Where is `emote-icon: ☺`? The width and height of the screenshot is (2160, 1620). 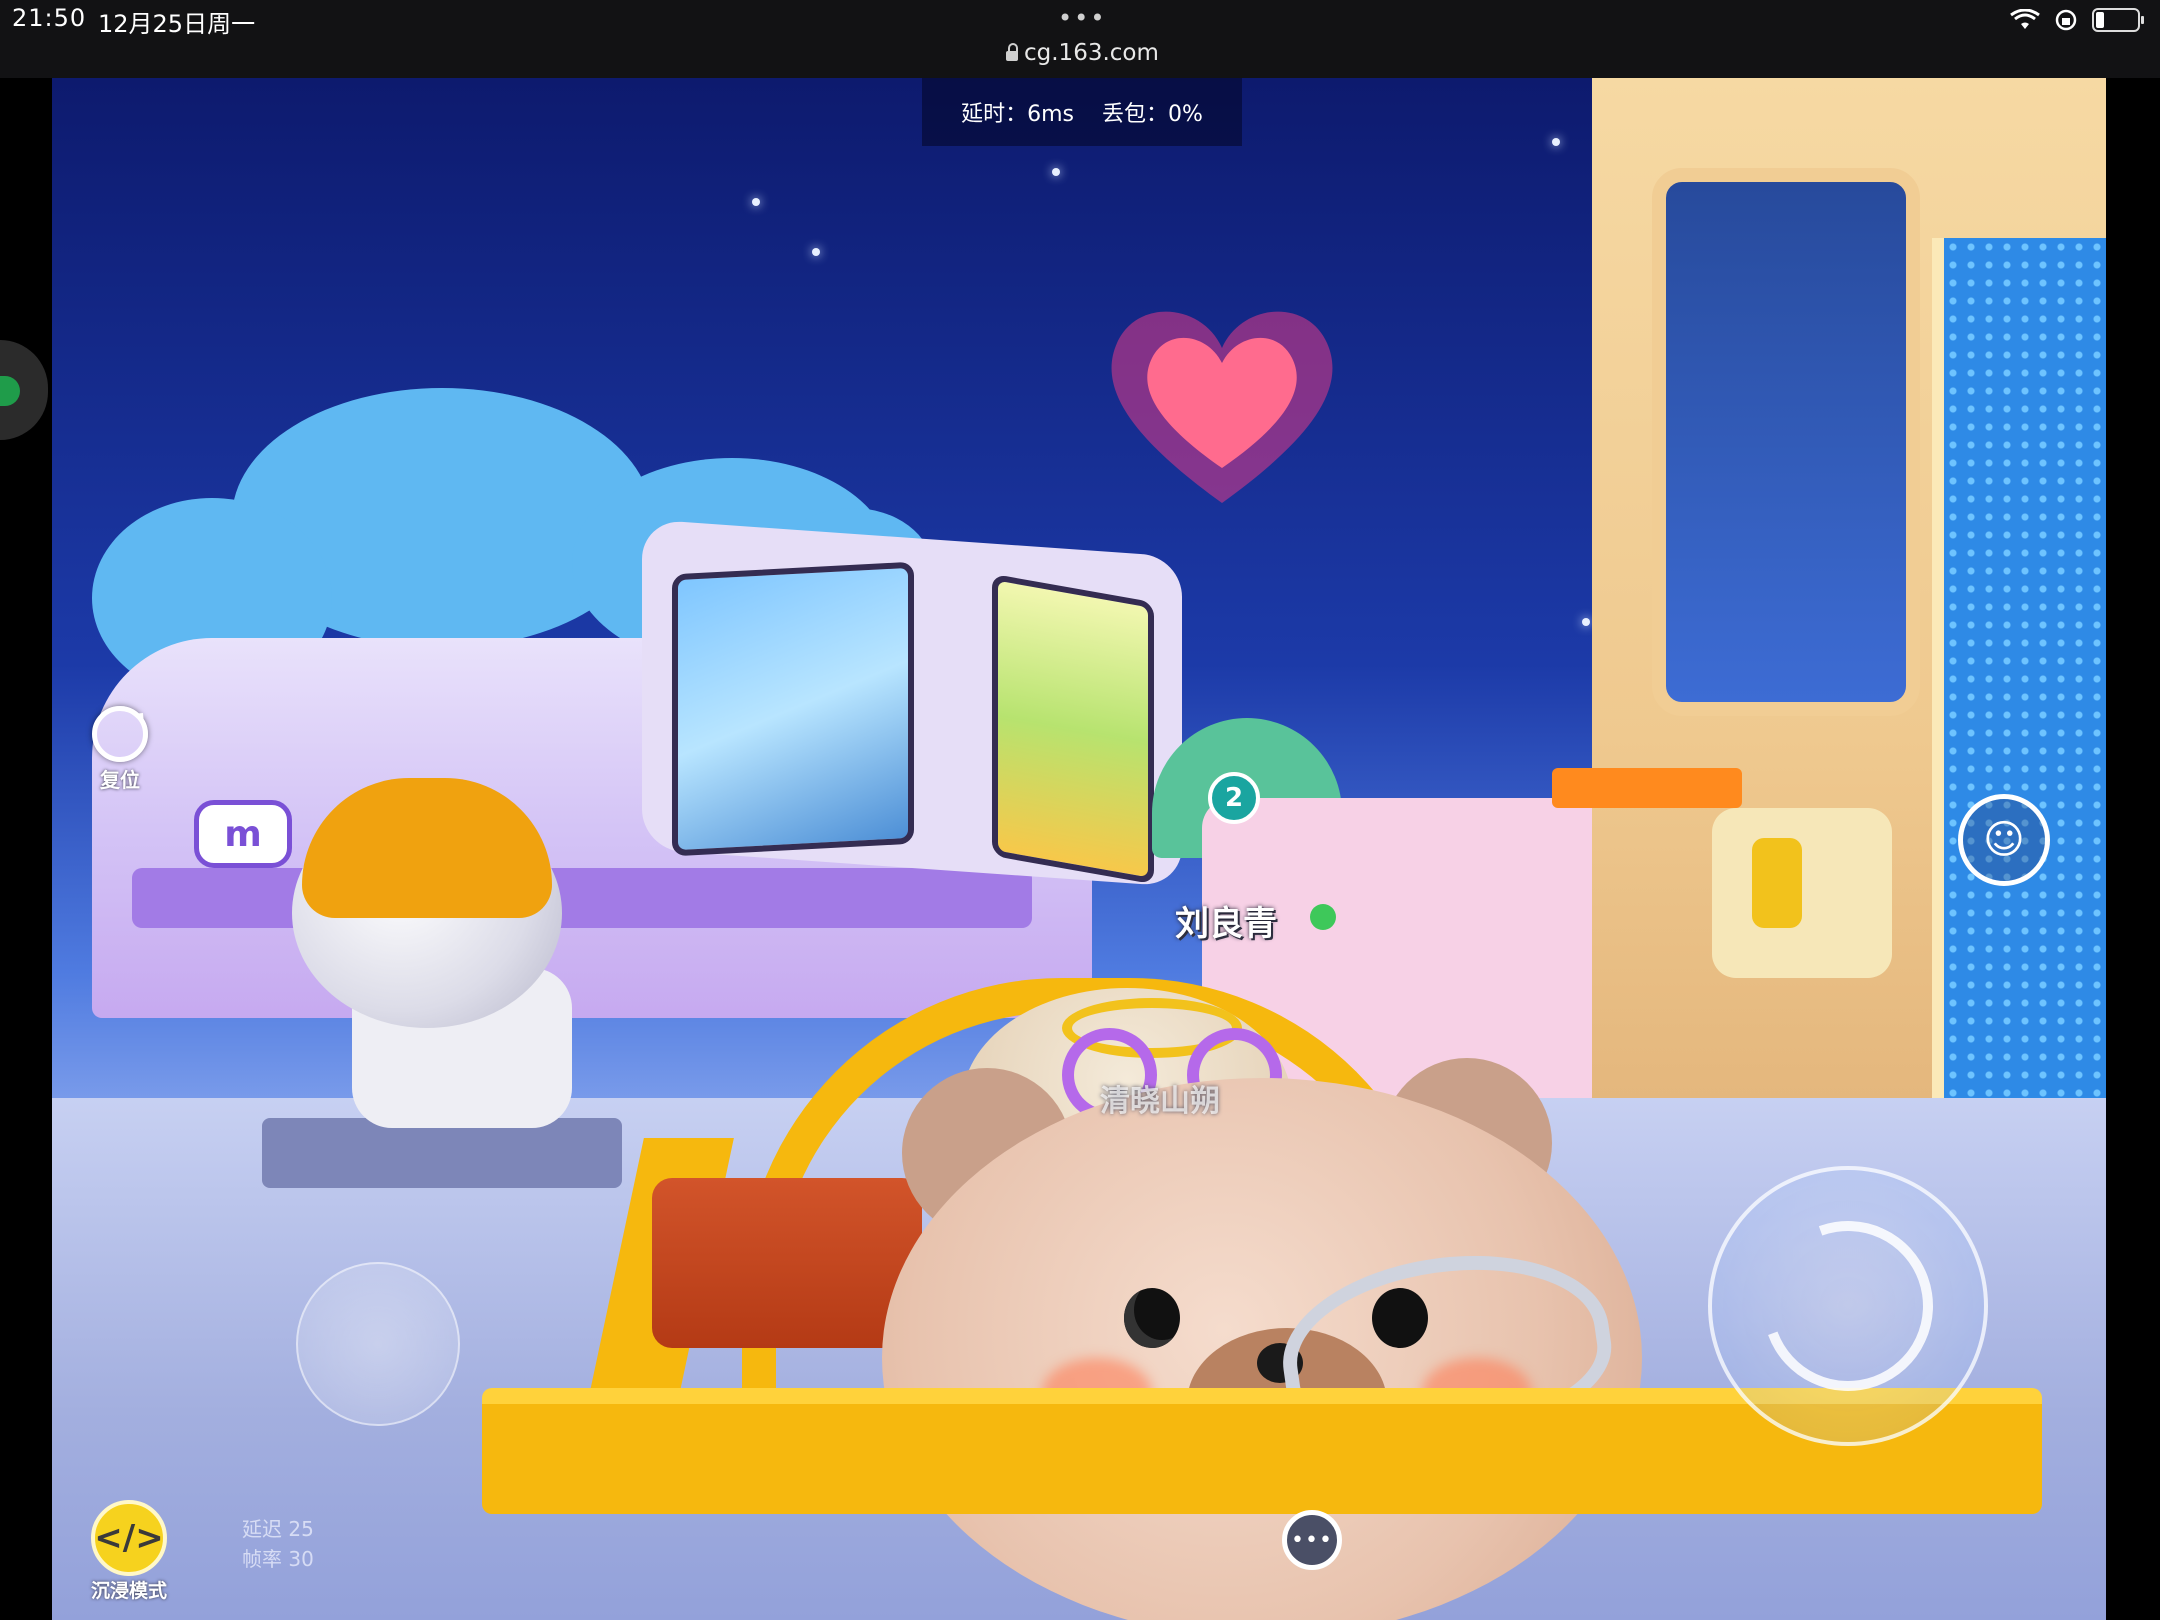 emote-icon: ☺ is located at coordinates (2004, 840).